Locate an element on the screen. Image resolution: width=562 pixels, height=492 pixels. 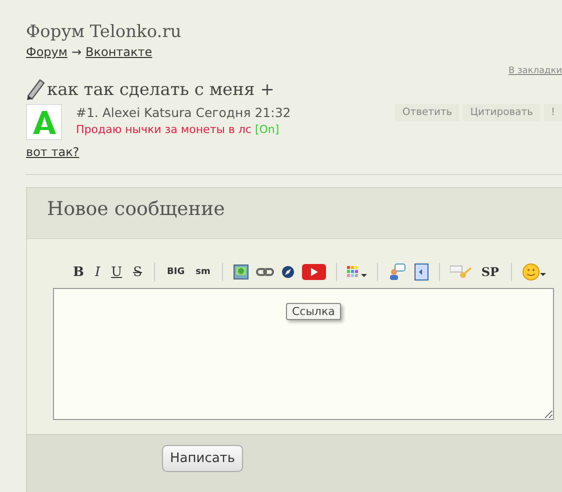
post-body-link: вот так? is located at coordinates (53, 152).